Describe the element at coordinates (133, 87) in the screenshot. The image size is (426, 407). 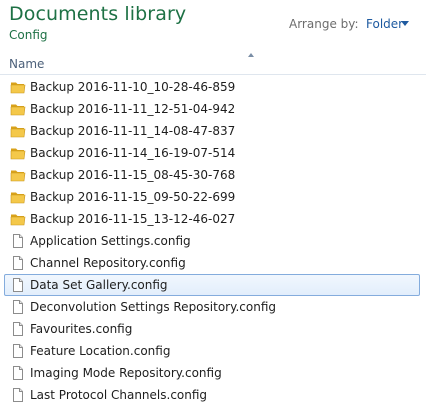
I see `list-item-label: Backup 2016-11-10_10-28-46-859` at that location.